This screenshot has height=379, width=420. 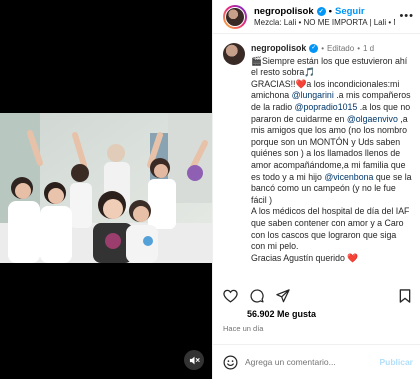 I want to click on edited-label: Editado, so click(x=341, y=48).